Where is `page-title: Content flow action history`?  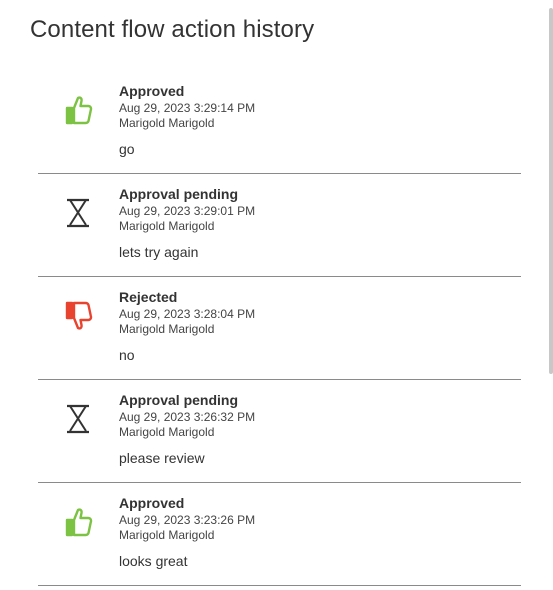 page-title: Content flow action history is located at coordinates (172, 29).